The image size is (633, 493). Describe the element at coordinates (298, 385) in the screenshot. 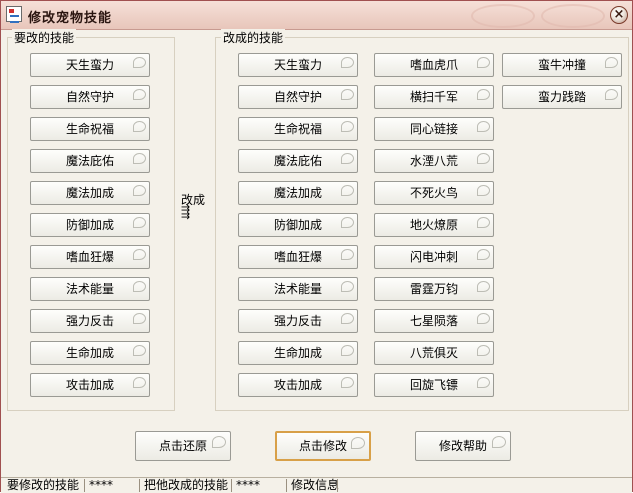

I see `target-skill-button: 攻击加成` at that location.